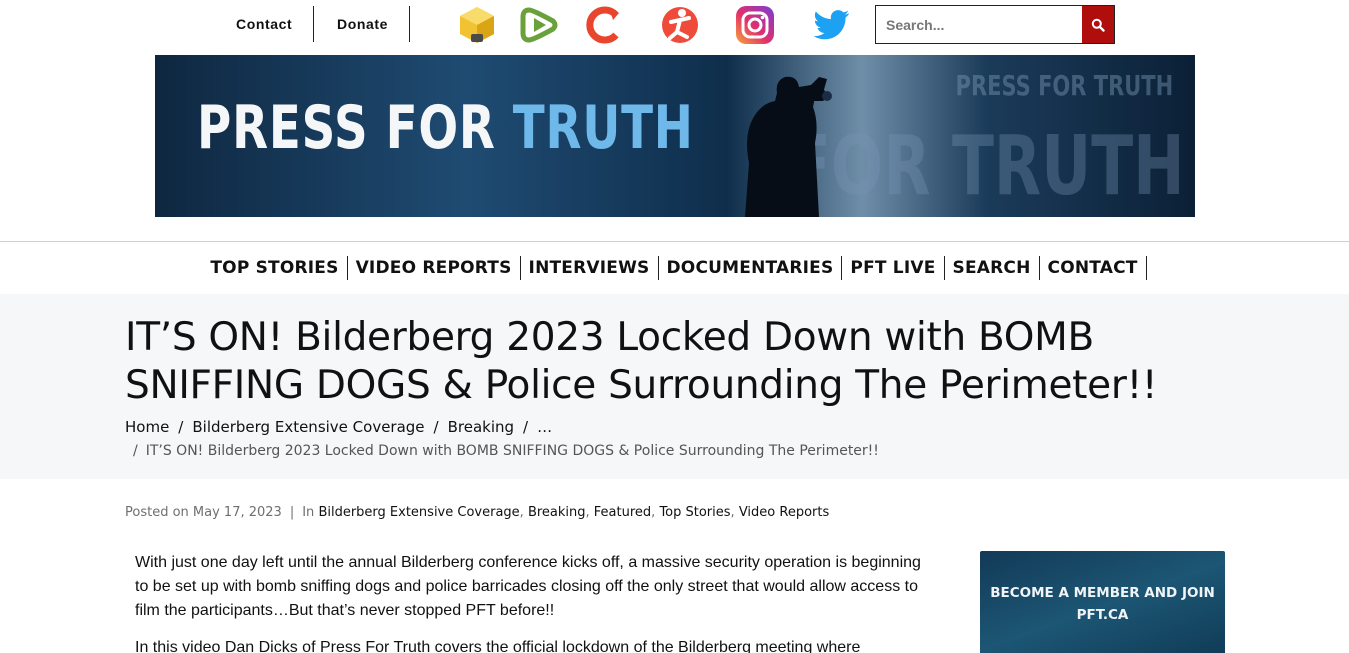 The image size is (1349, 653). Describe the element at coordinates (147, 427) in the screenshot. I see `breadcrumb-home: Home` at that location.